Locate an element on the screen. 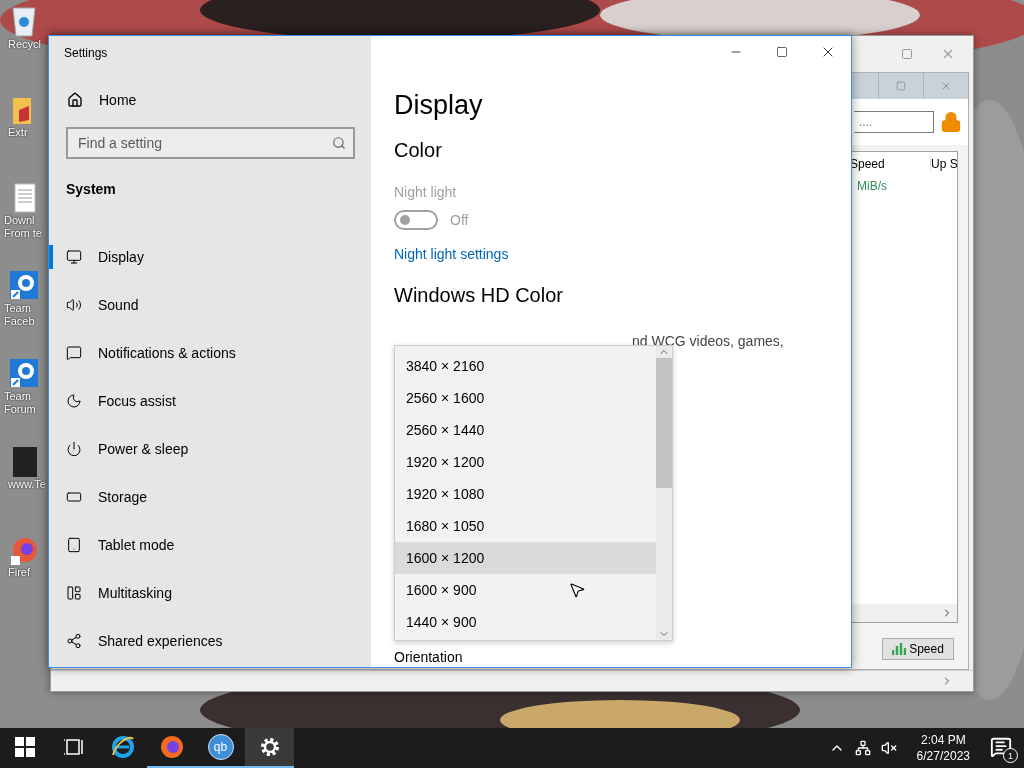  sidebar-item: Power & sleep is located at coordinates (210, 449).